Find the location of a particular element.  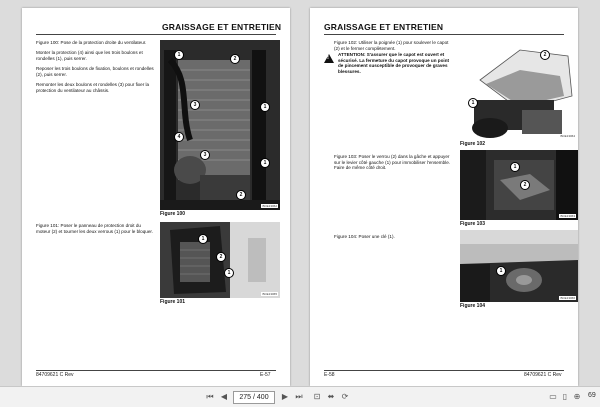

figure-101-photo: 1 2 1 BCE13065 is located at coordinates (220, 260).